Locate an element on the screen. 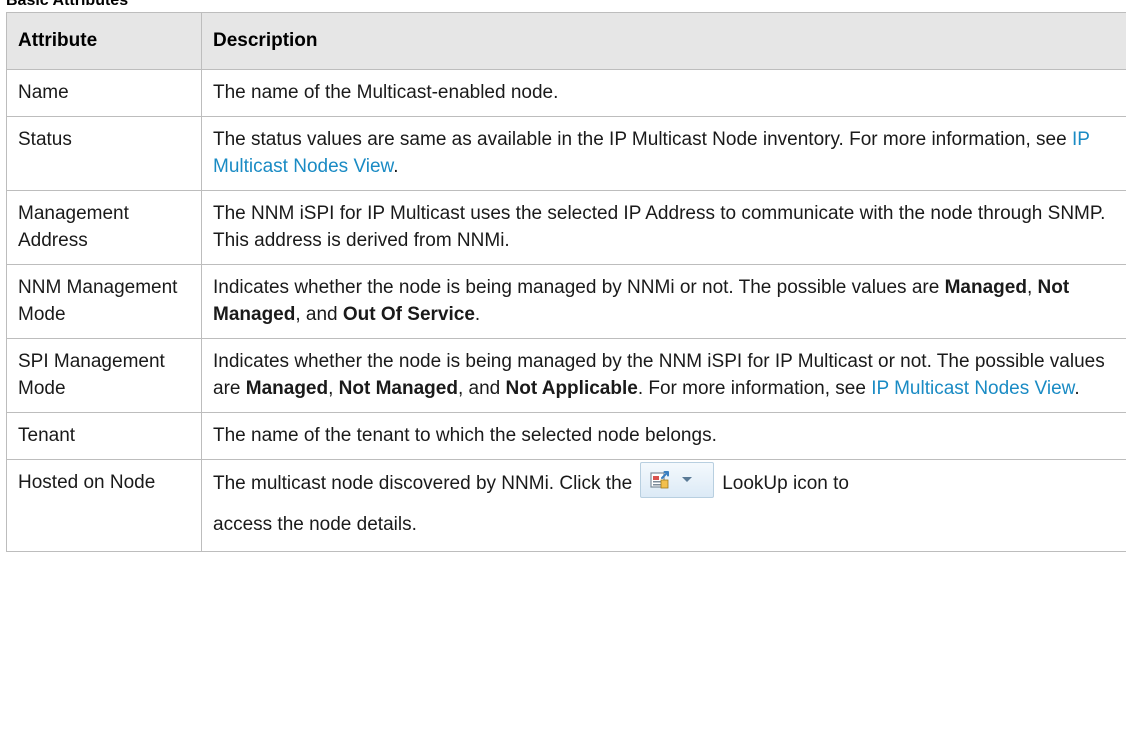 The width and height of the screenshot is (1126, 734). value-out-of-service: Out Of Service is located at coordinates (408, 314).